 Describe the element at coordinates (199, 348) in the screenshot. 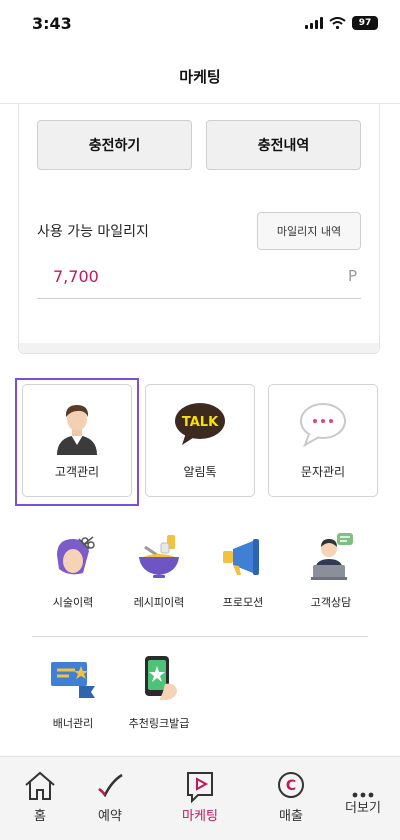

I see `card-footer` at that location.